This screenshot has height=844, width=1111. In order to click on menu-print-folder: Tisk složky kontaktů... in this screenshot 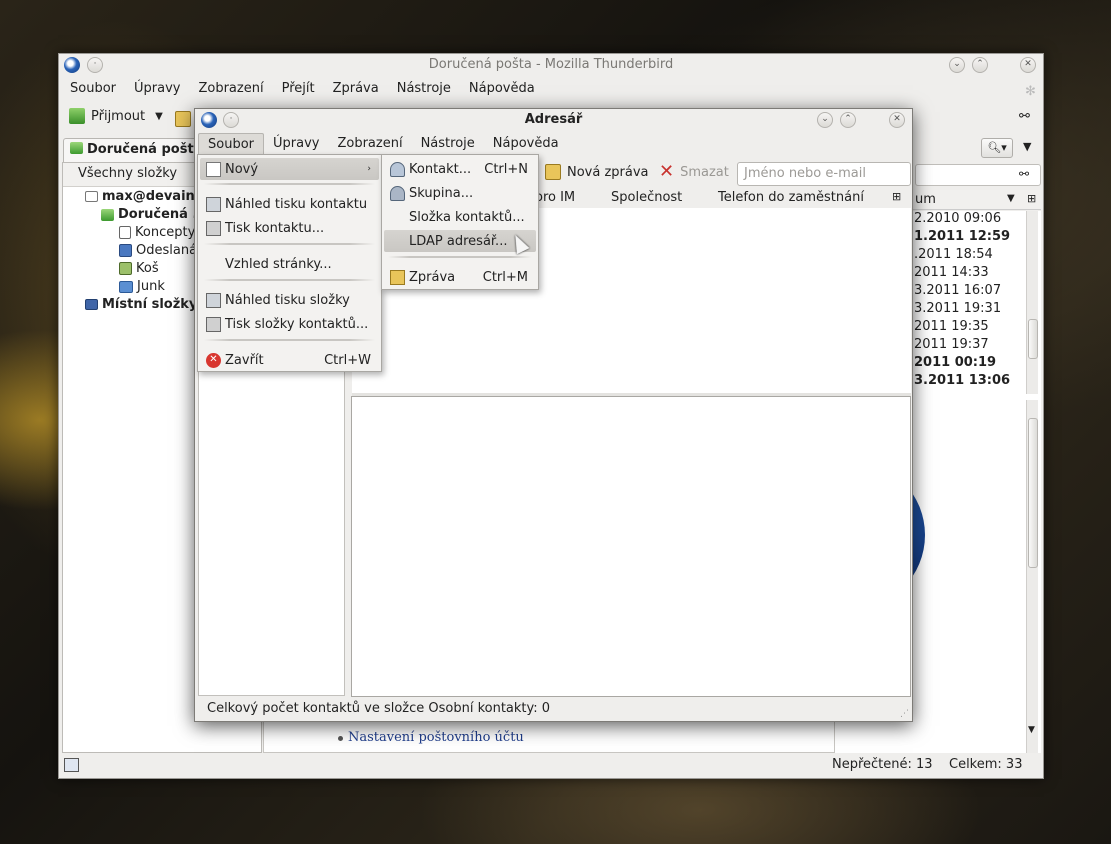, I will do `click(289, 324)`.